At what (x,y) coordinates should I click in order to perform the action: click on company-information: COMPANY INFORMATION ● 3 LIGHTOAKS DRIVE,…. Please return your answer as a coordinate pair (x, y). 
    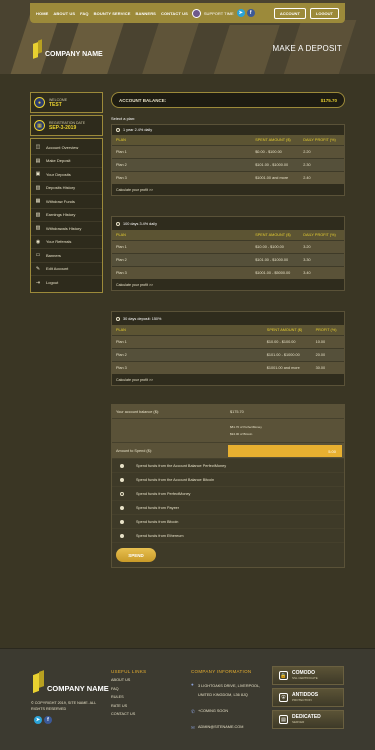
    Looking at the image, I should click on (230, 699).